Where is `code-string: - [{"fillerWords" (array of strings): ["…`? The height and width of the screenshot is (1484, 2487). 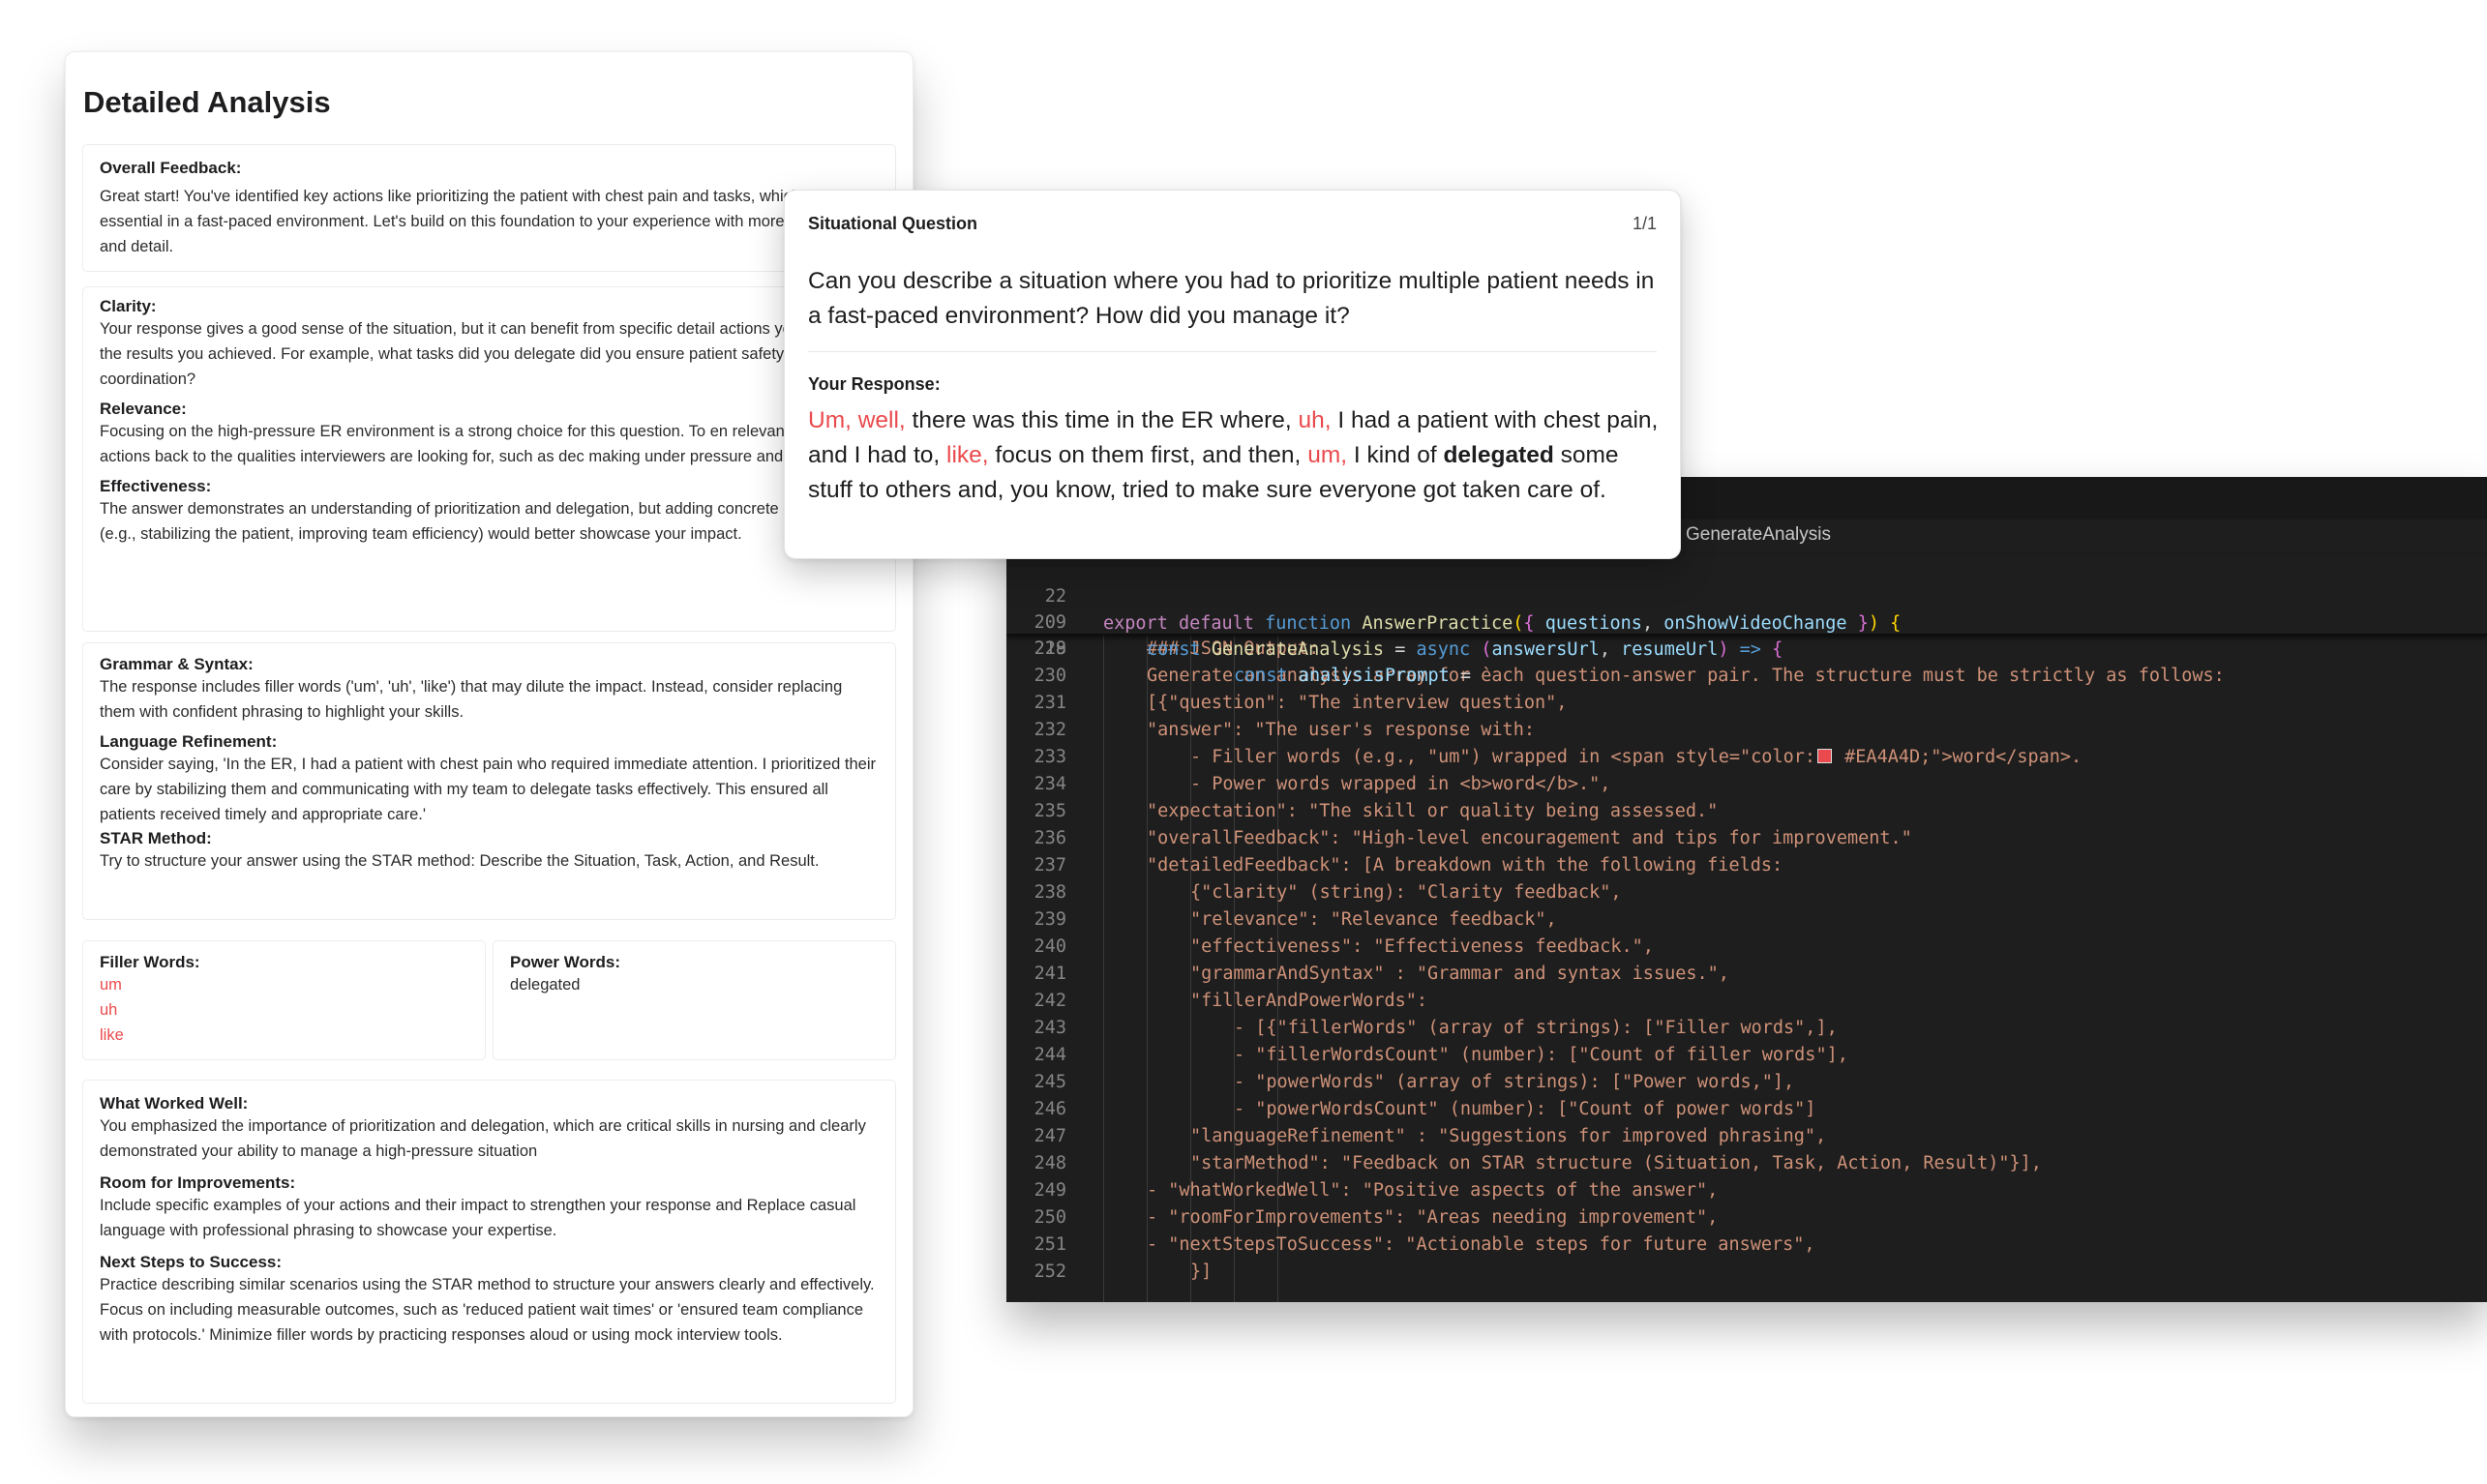
code-string: - [{"fillerWords" (array of strings): ["… is located at coordinates (1536, 1028).